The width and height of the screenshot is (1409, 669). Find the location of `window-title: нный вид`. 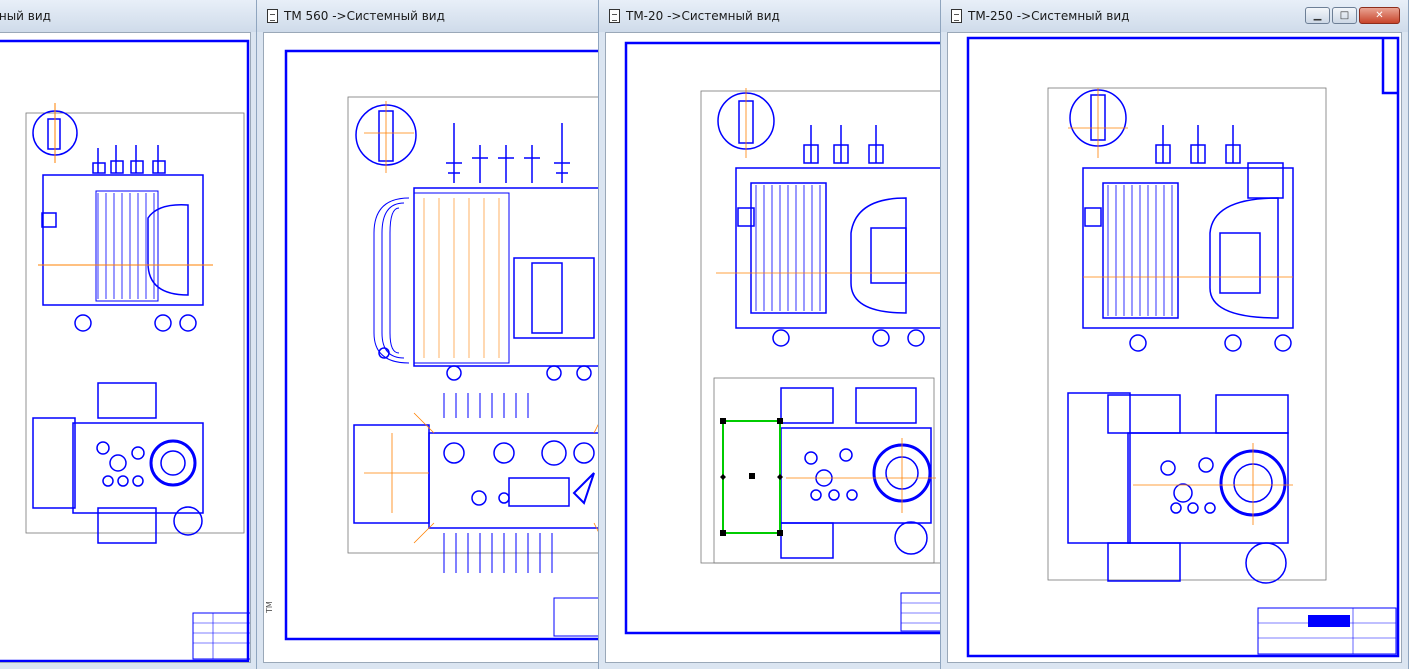

window-title: нный вид is located at coordinates (25, 16).